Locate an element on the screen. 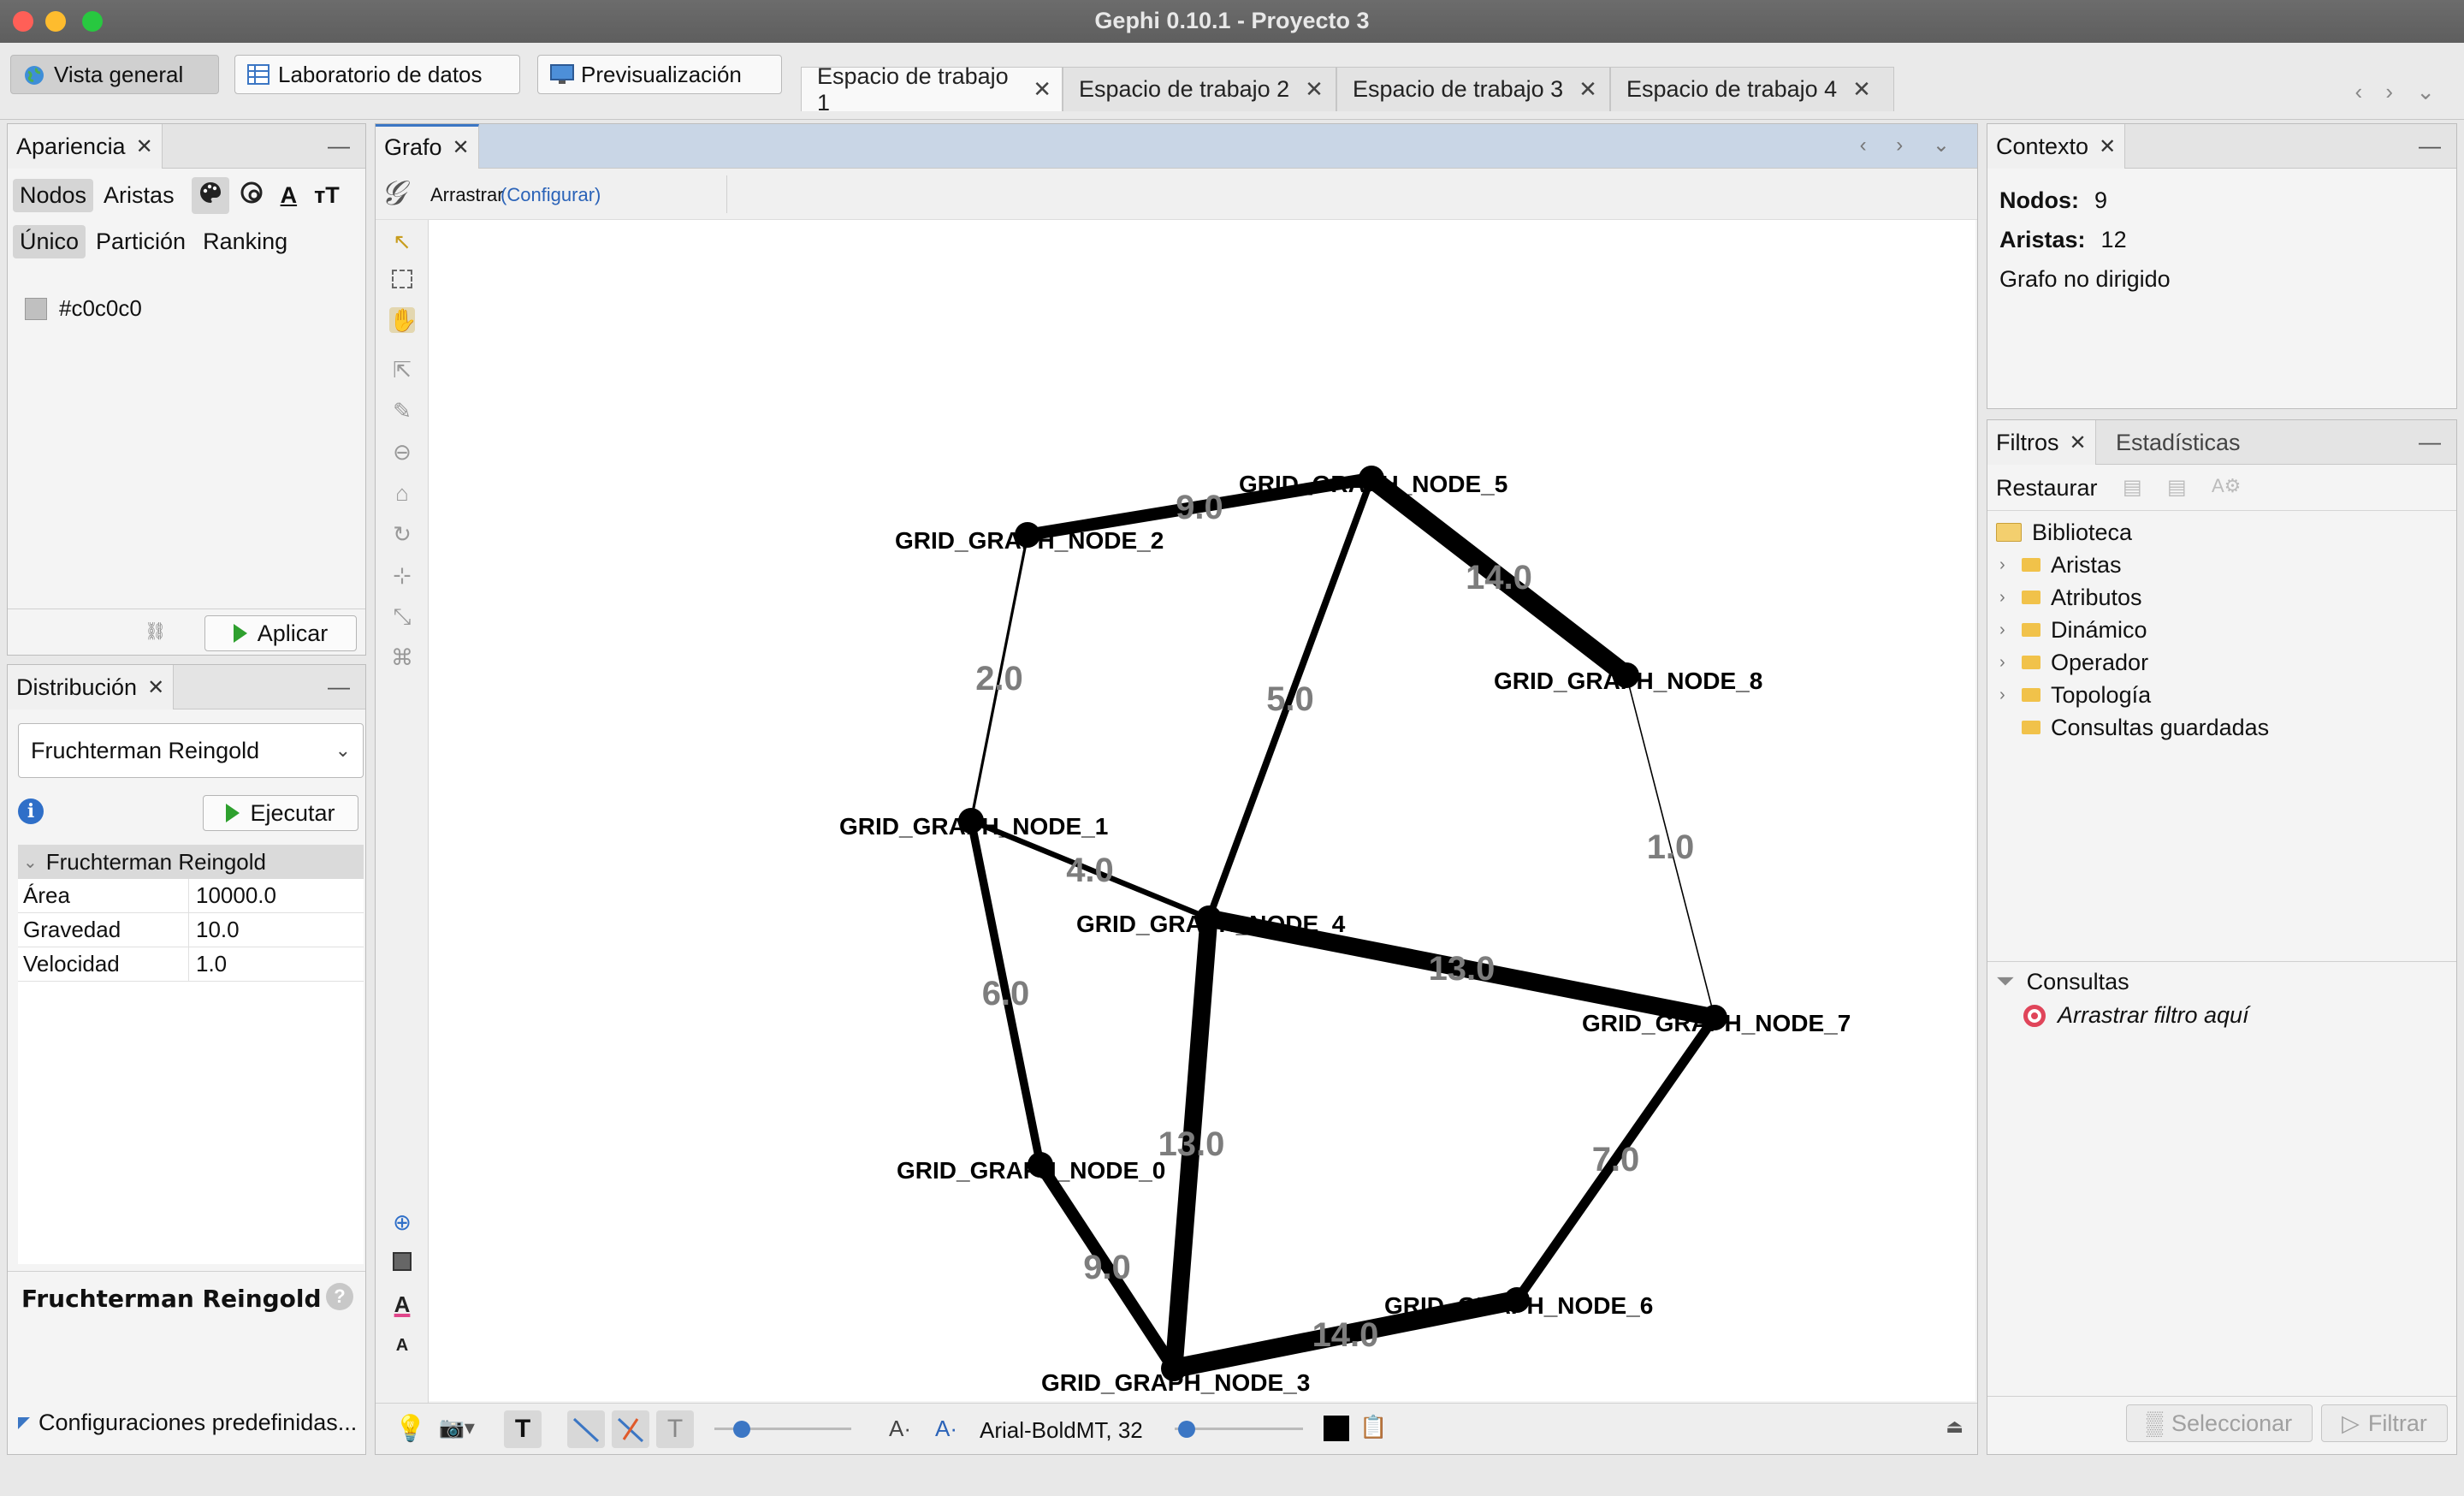 Image resolution: width=2464 pixels, height=1496 pixels. property-value: 1.0 is located at coordinates (276, 964).